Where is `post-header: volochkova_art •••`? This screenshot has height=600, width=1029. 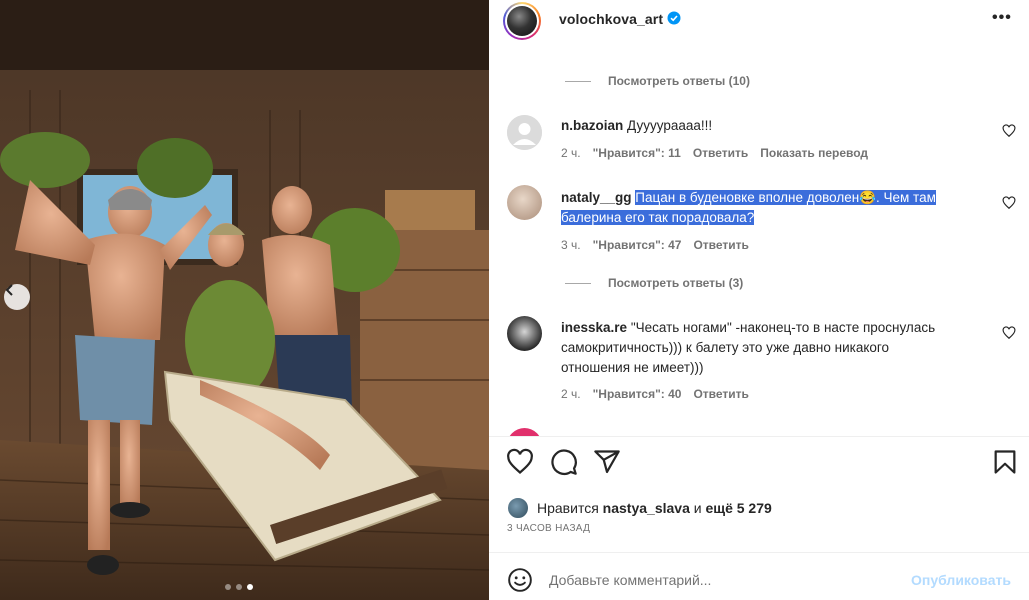 post-header: volochkova_art ••• is located at coordinates (759, 20).